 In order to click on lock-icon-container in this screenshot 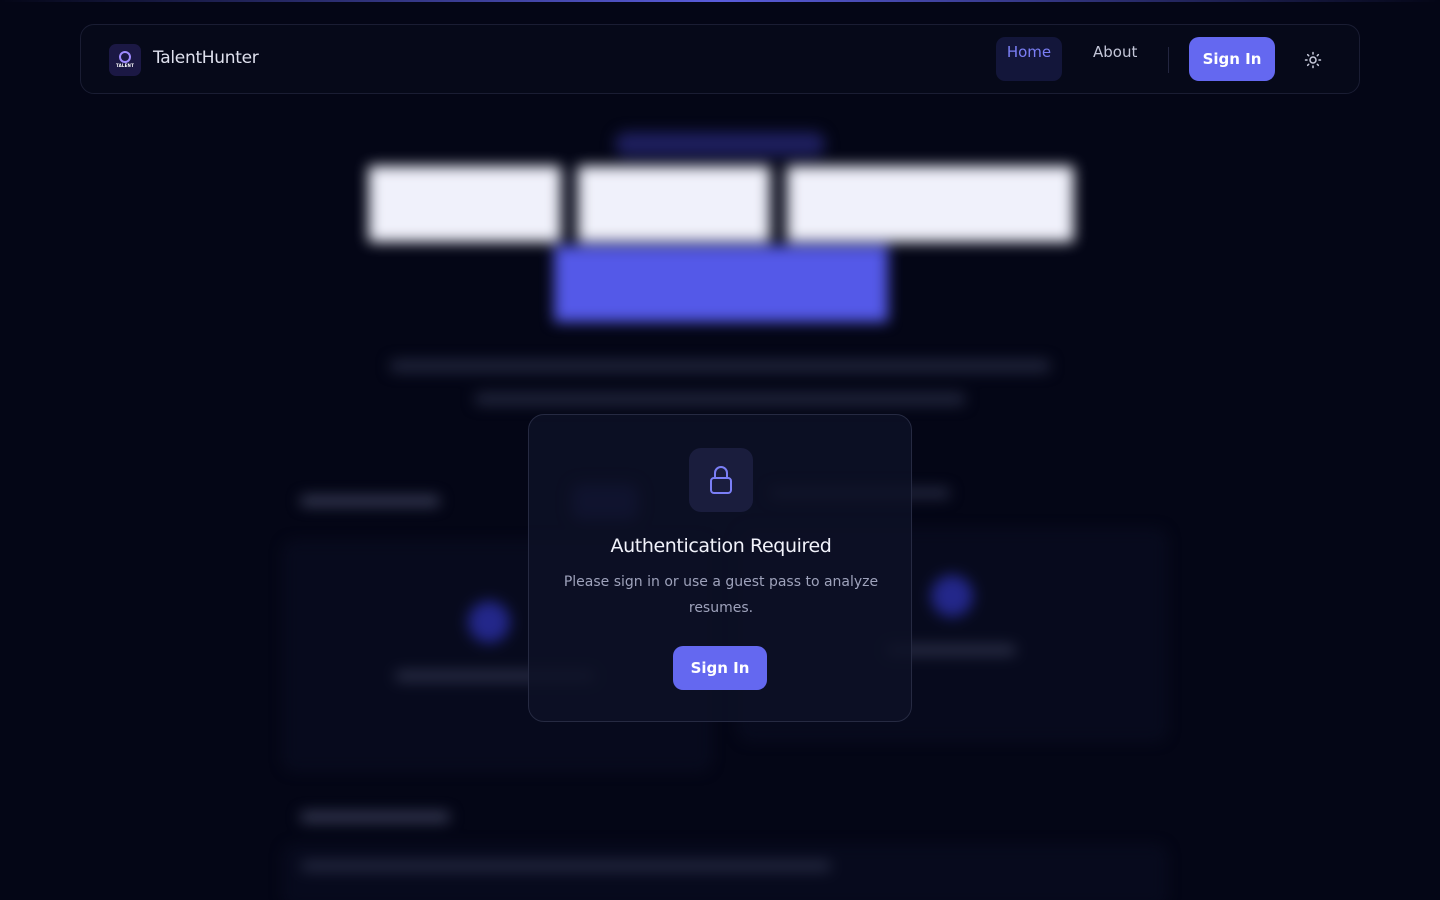, I will do `click(721, 480)`.